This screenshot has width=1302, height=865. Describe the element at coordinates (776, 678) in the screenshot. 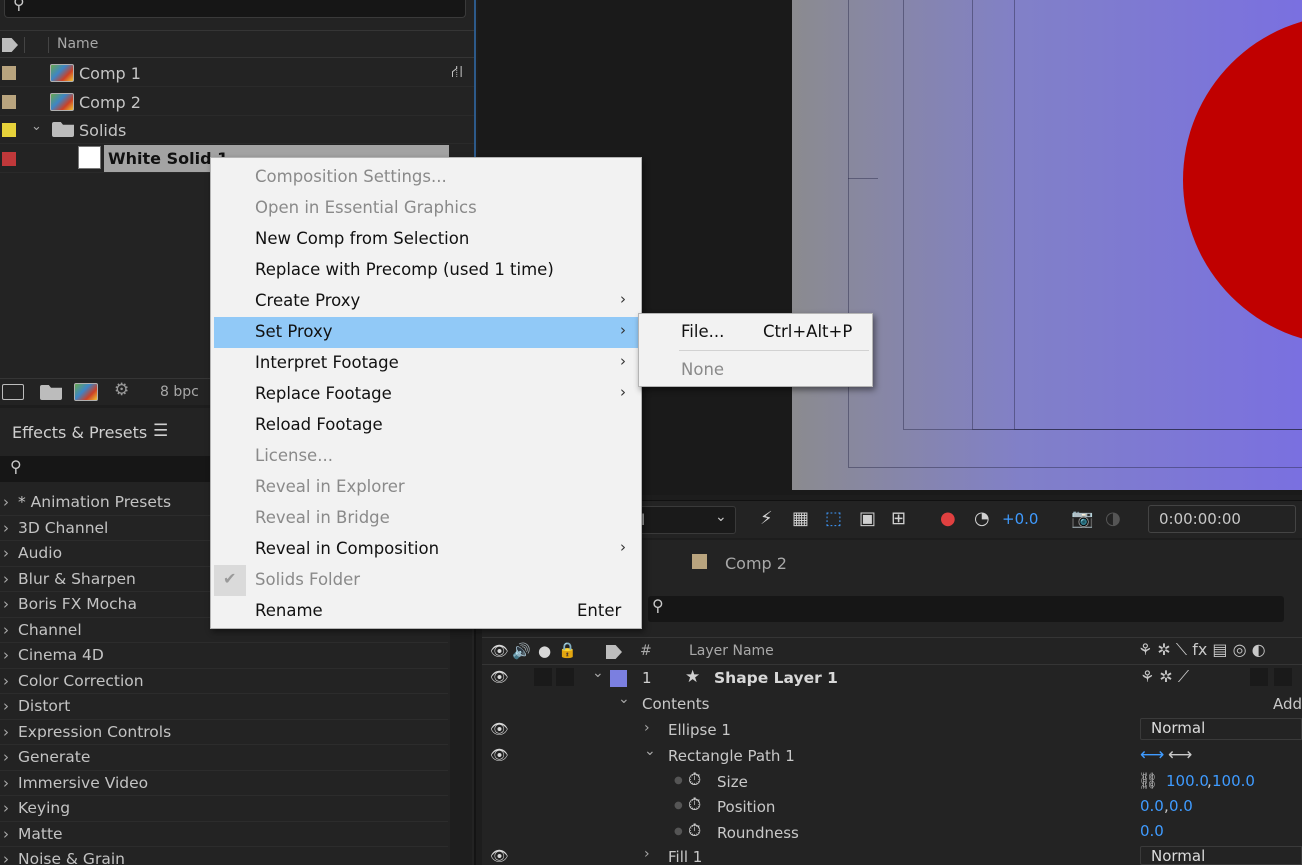

I see `layer-name: Shape Layer 1` at that location.